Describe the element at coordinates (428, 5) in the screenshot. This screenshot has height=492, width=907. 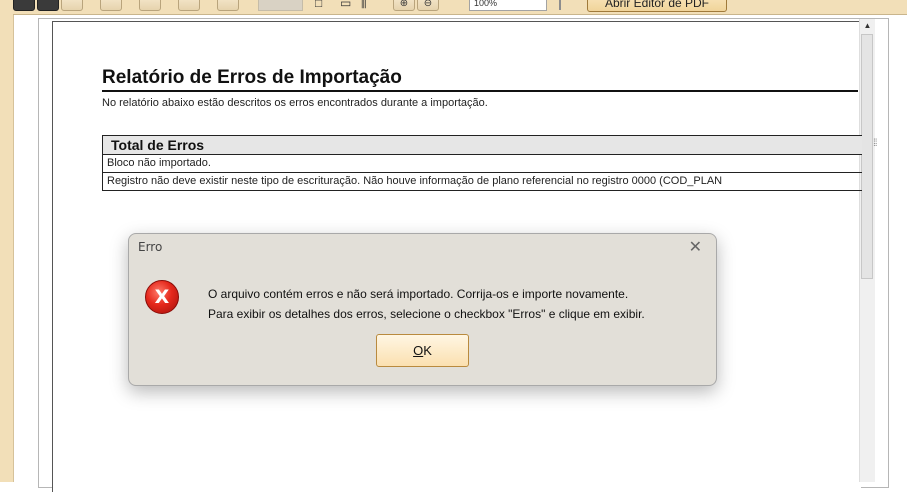
I see `zoom-out-icon: ⊖` at that location.